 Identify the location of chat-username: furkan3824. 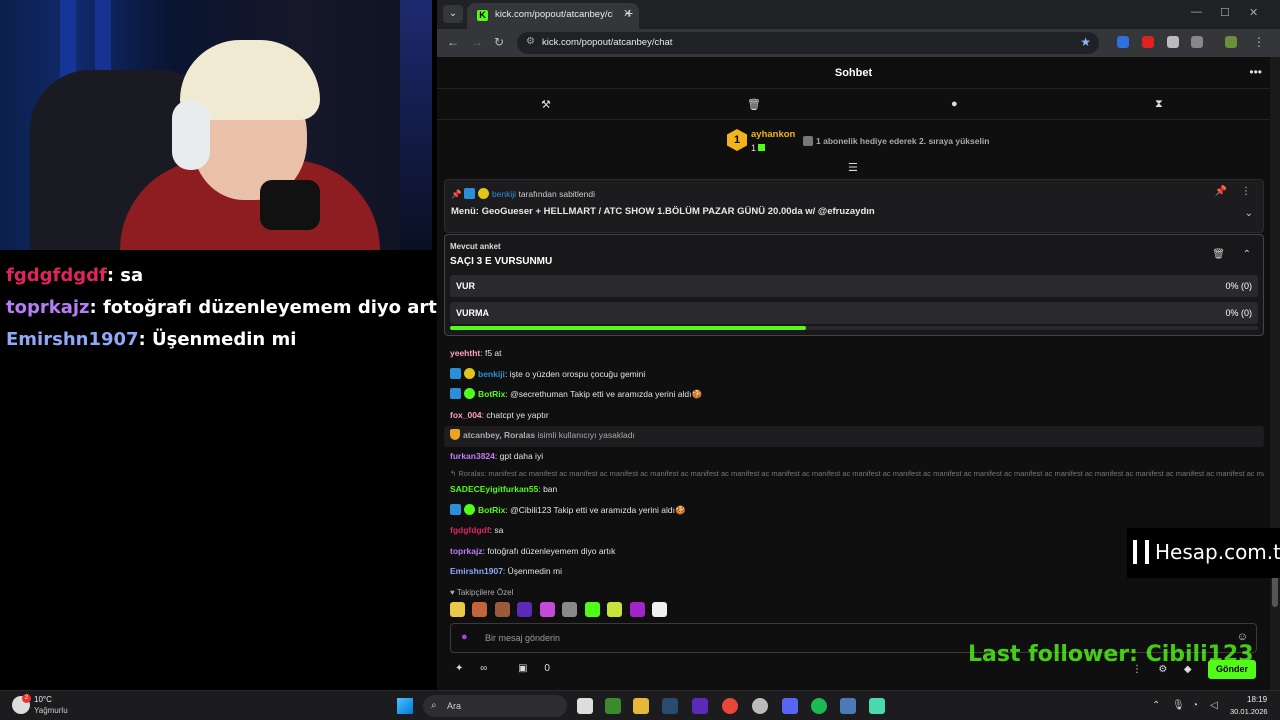
(472, 456).